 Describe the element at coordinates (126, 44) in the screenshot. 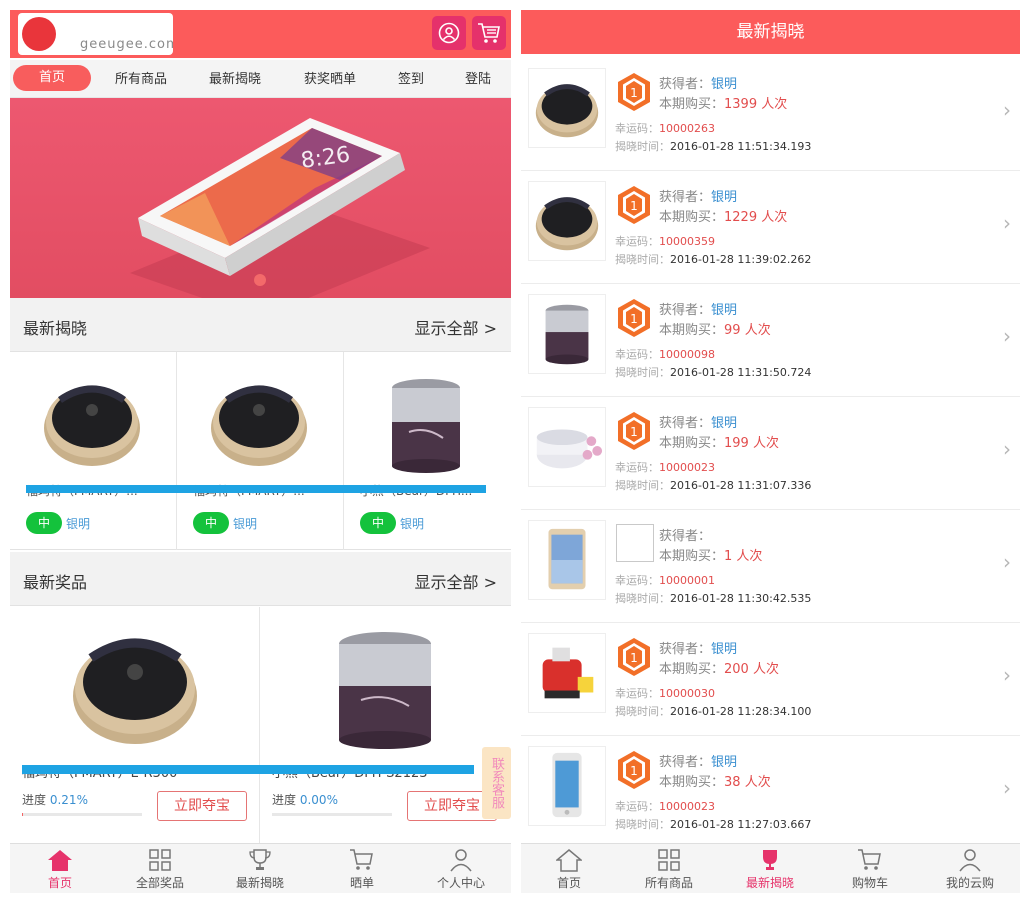

I see `logo-text: geeugee.com` at that location.